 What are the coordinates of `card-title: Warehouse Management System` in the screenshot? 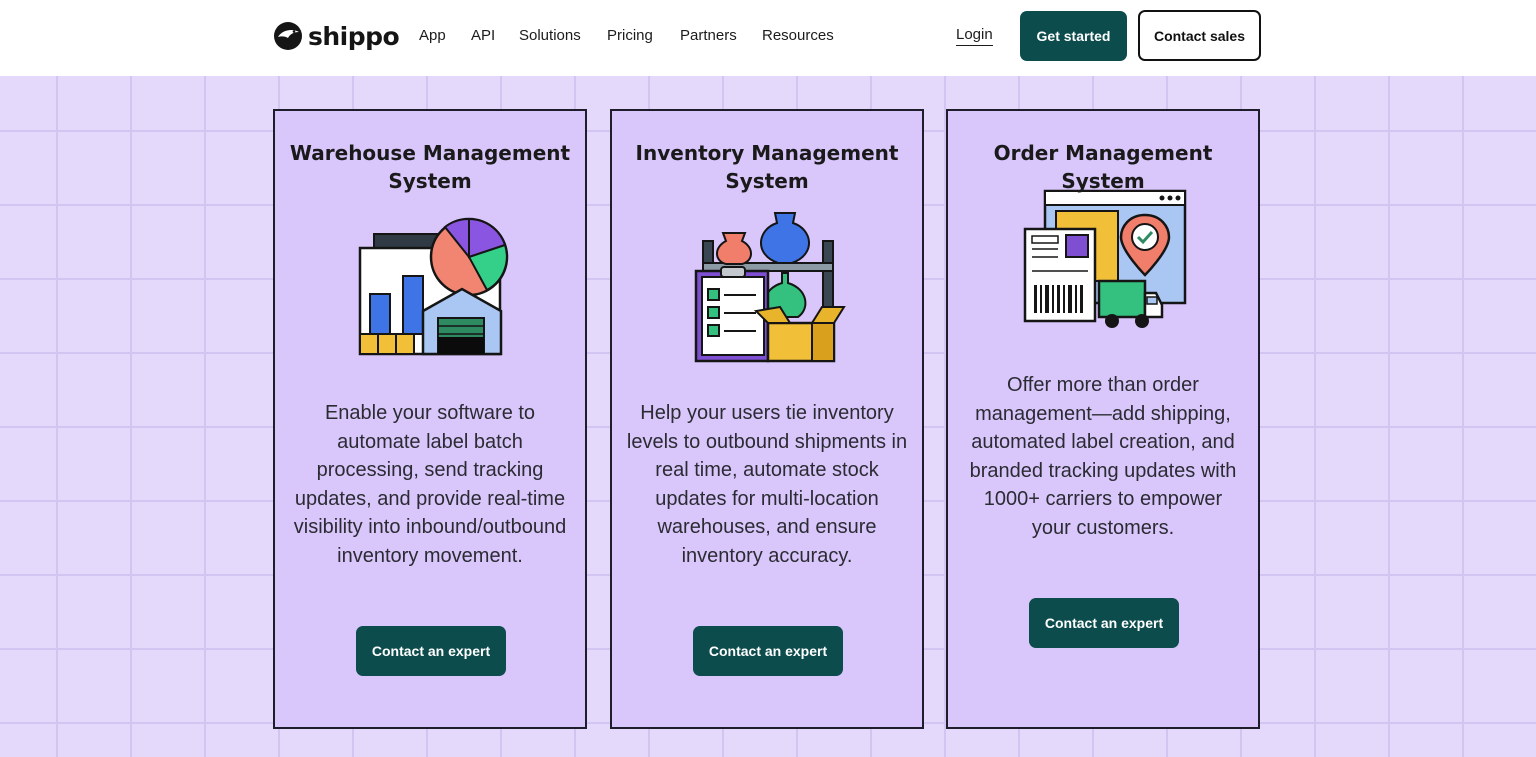 It's located at (430, 167).